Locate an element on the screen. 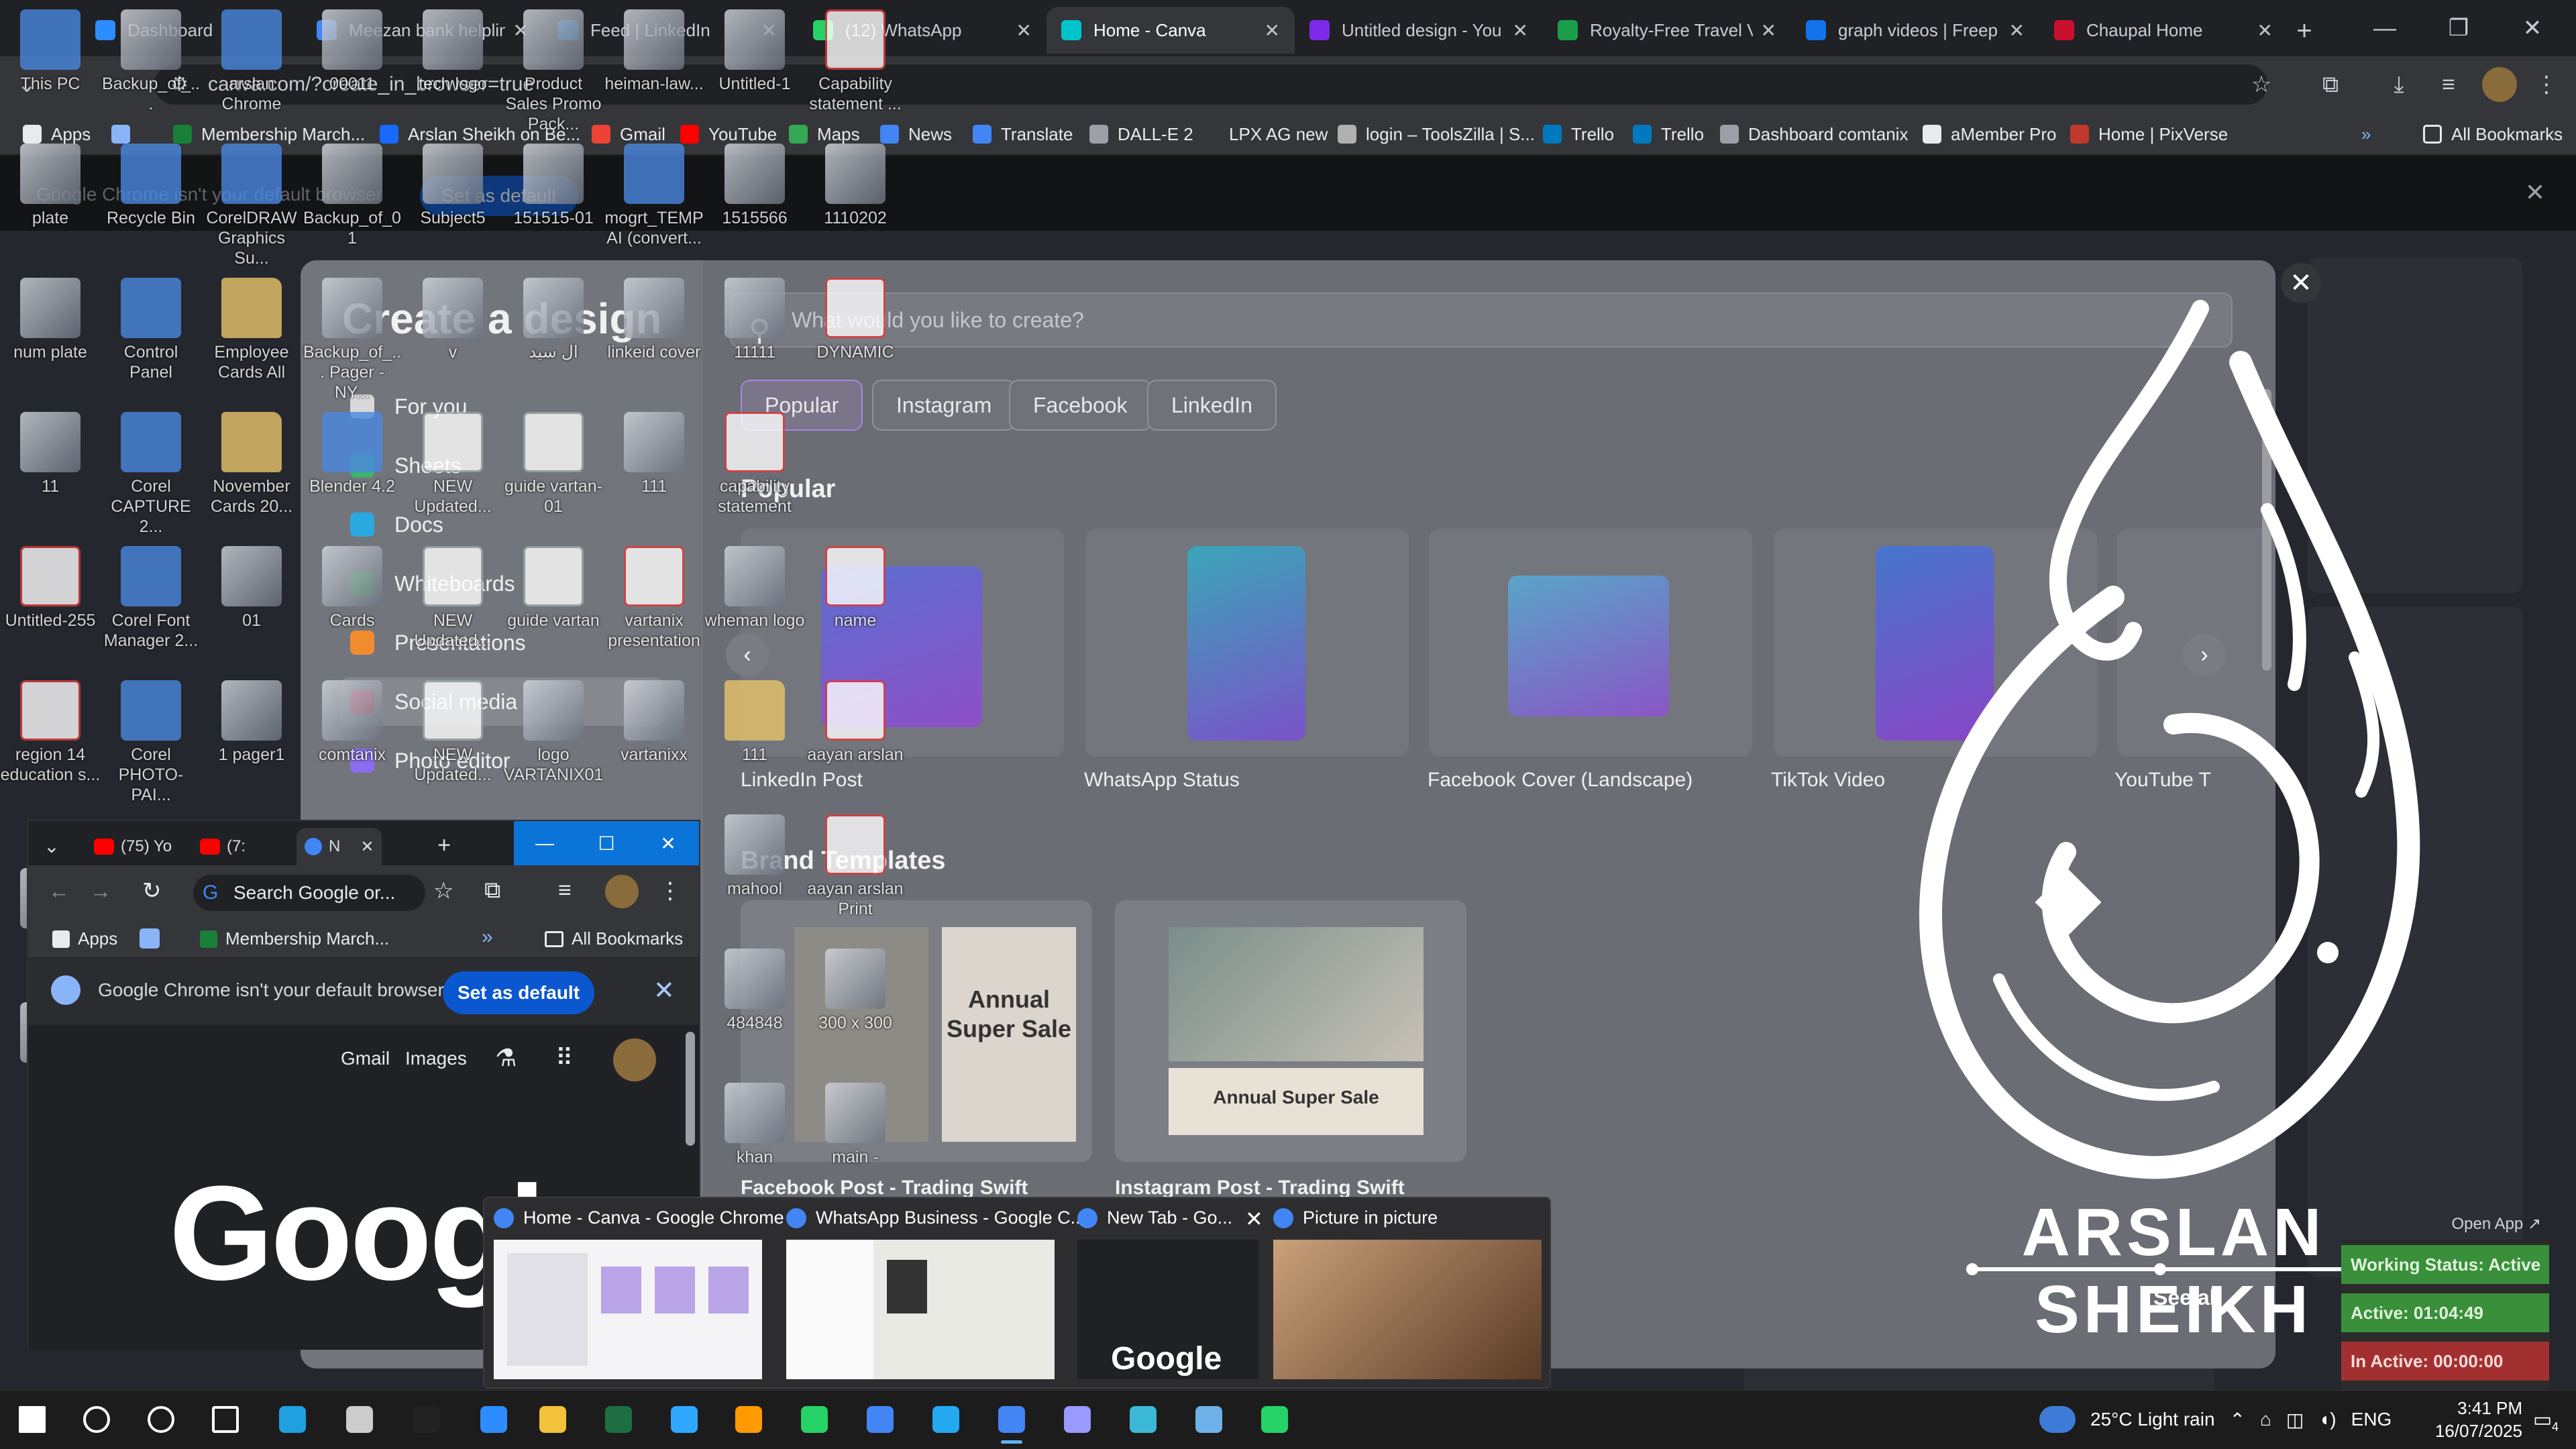 The width and height of the screenshot is (2576, 1449). scrollbar is located at coordinates (690, 1089).